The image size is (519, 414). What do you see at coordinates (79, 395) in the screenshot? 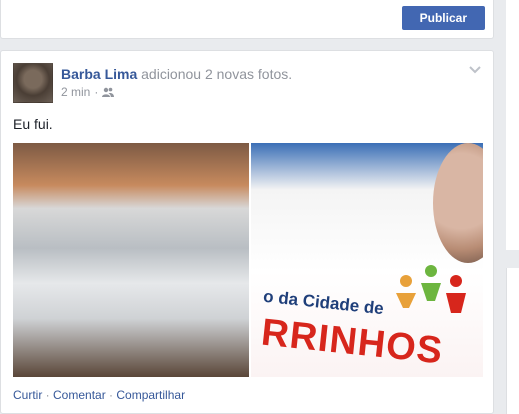
I see `comment-link: Comentar` at bounding box center [79, 395].